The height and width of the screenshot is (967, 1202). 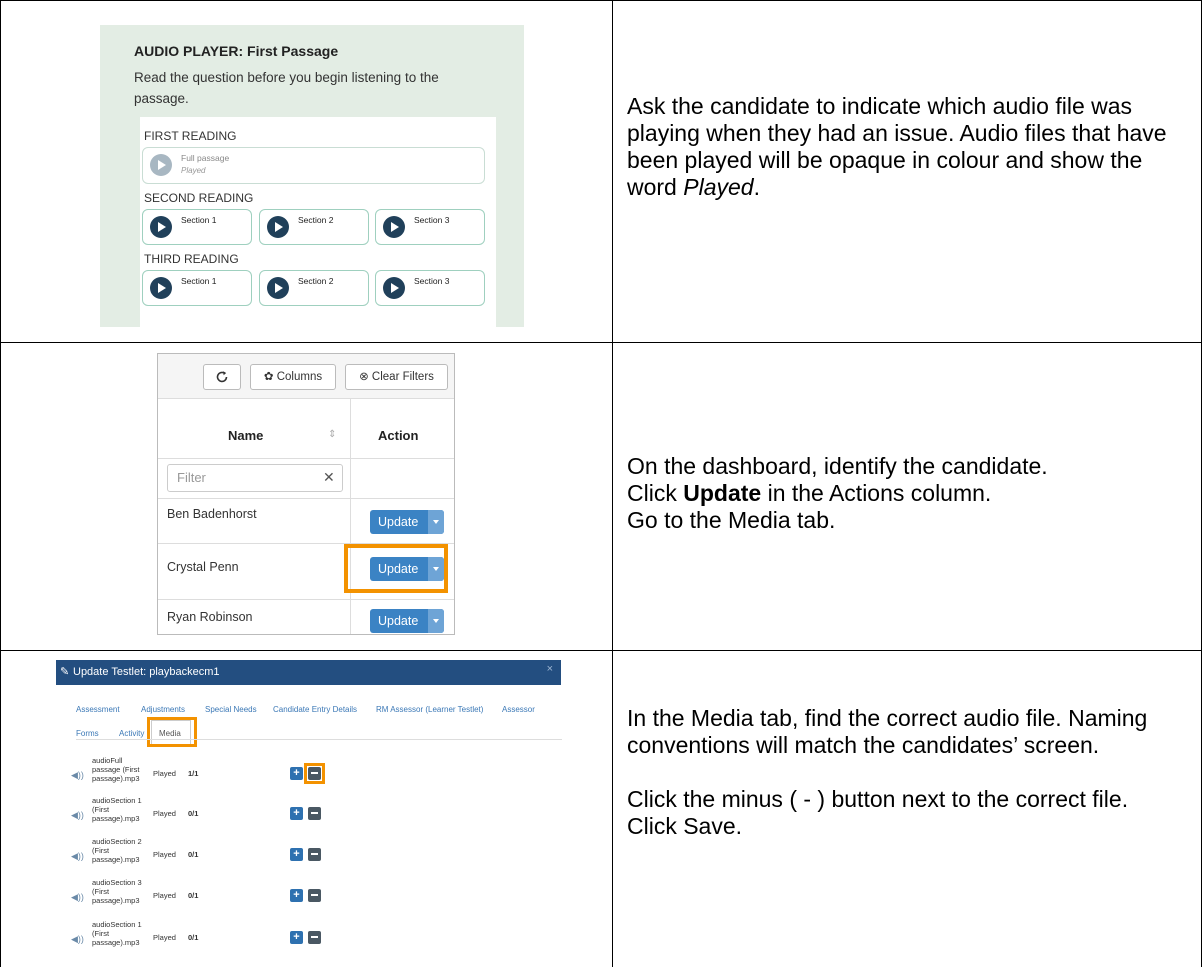 I want to click on table-border-top, so click(x=601, y=0).